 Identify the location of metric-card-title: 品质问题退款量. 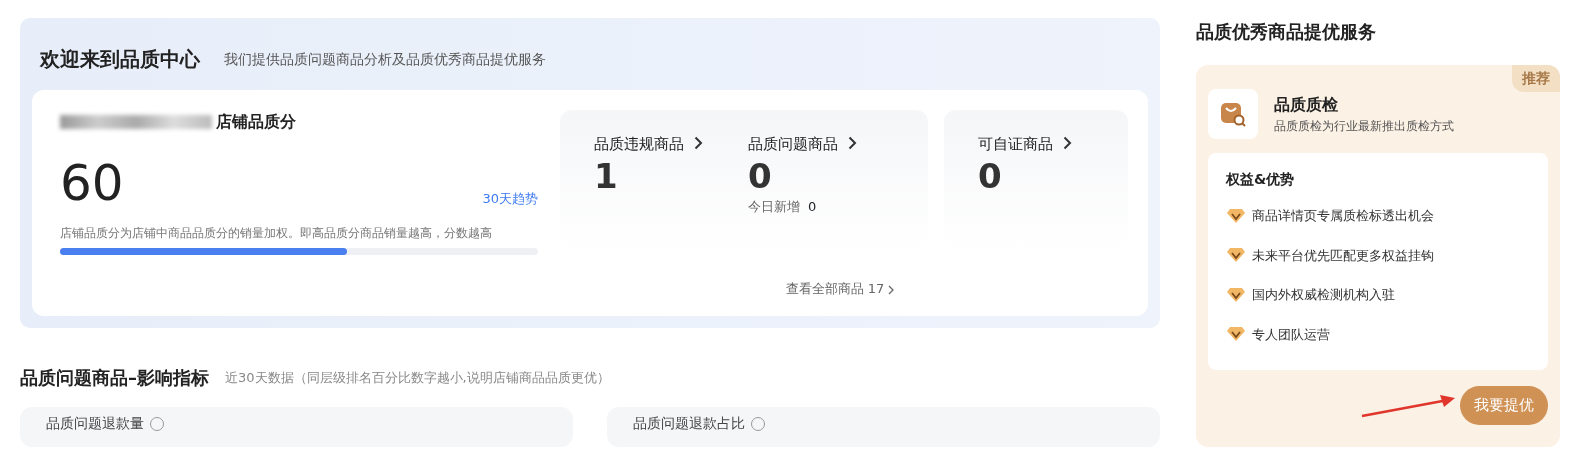
(95, 423).